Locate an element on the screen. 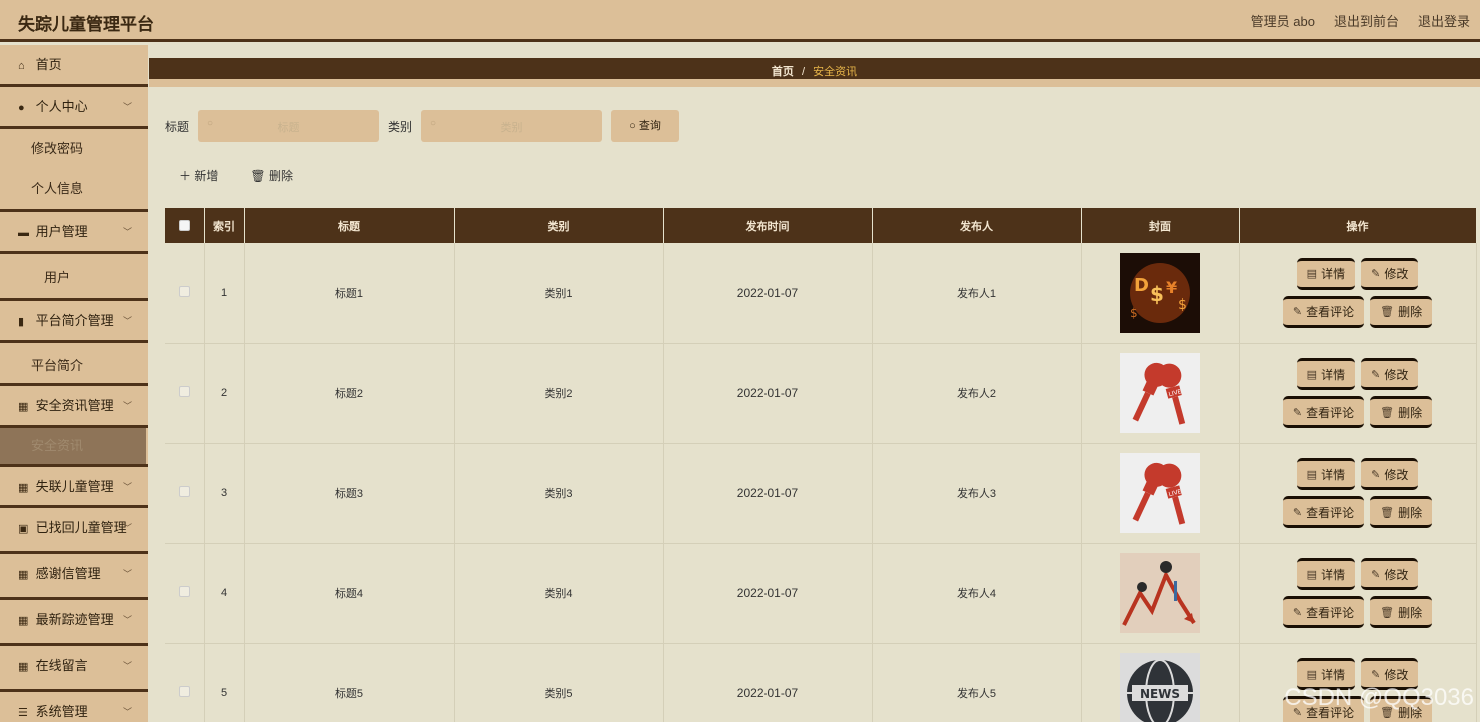 Image resolution: width=1480 pixels, height=722 pixels. cell-index: 2 is located at coordinates (224, 393).